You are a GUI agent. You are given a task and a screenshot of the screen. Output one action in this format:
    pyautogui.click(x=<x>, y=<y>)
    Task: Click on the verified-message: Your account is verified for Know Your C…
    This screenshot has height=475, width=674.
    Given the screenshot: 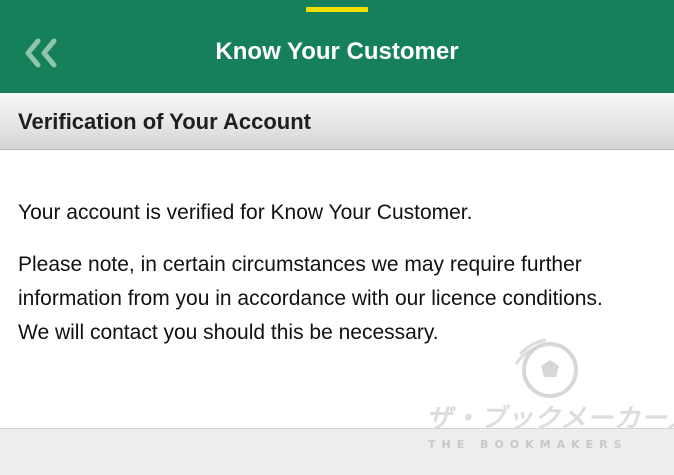 What is the action you would take?
    pyautogui.click(x=245, y=212)
    